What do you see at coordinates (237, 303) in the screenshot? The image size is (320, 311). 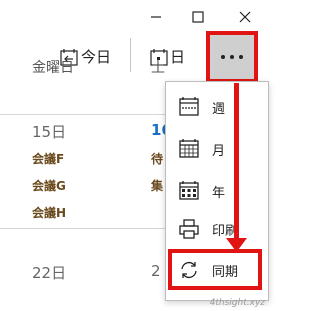 I see `watermark: 4thsight.xyz` at bounding box center [237, 303].